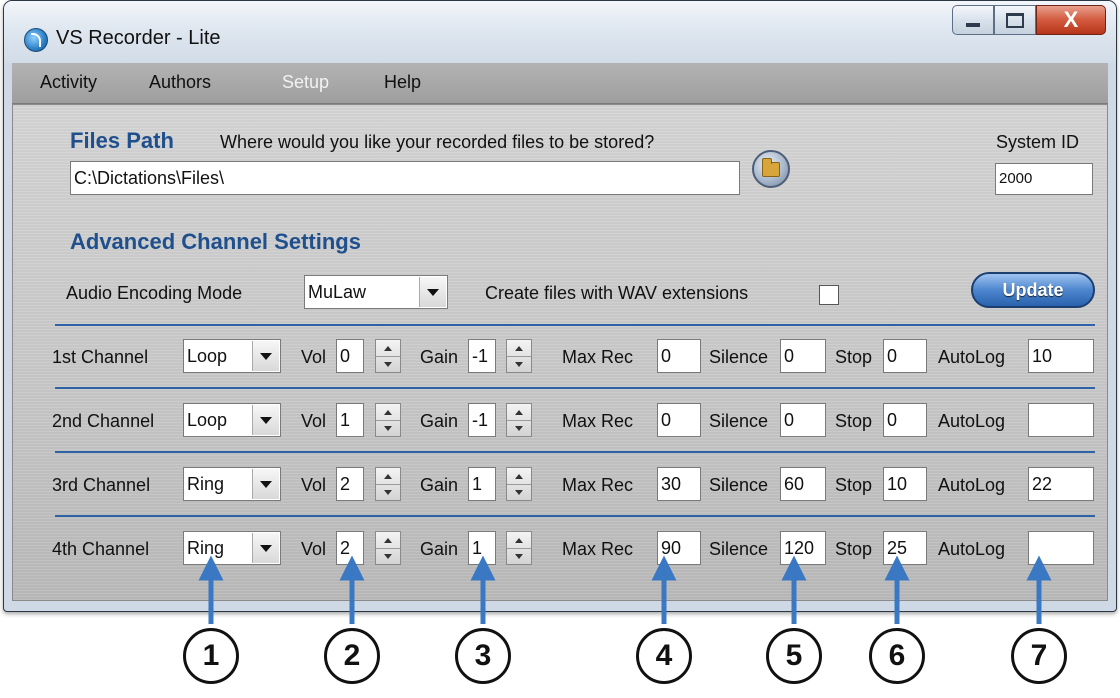  What do you see at coordinates (483, 656) in the screenshot?
I see `callout-number: 3` at bounding box center [483, 656].